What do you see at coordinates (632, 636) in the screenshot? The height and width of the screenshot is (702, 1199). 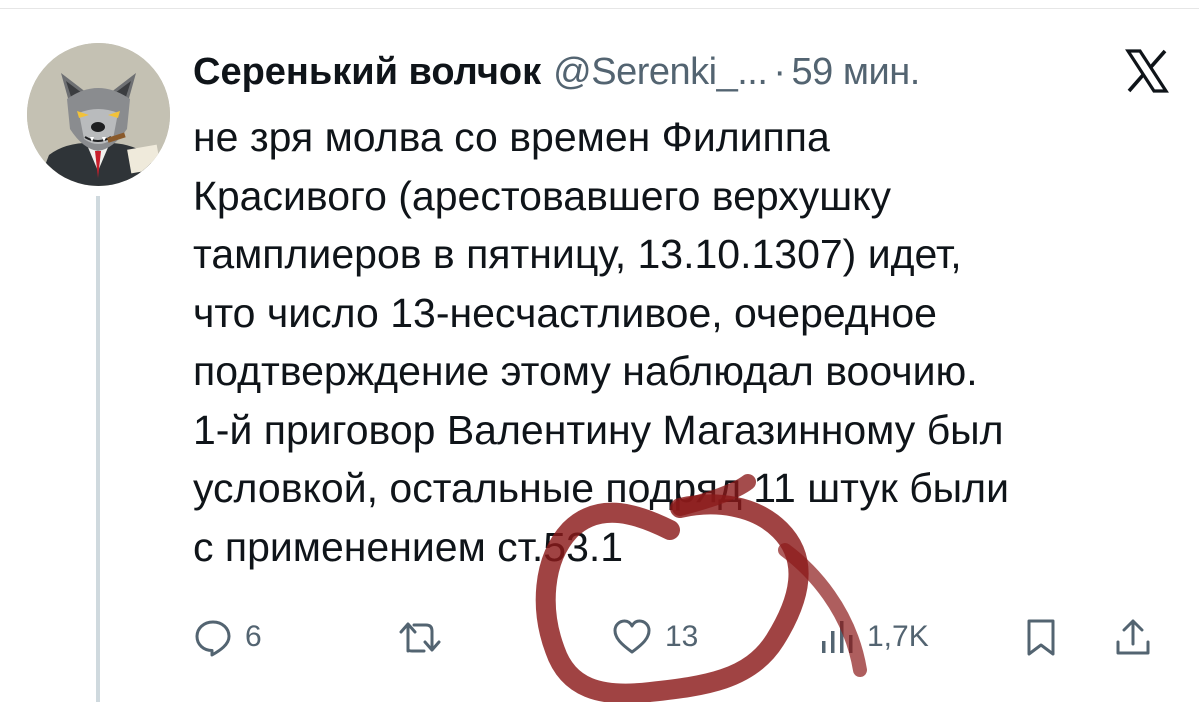 I see `heart-icon` at bounding box center [632, 636].